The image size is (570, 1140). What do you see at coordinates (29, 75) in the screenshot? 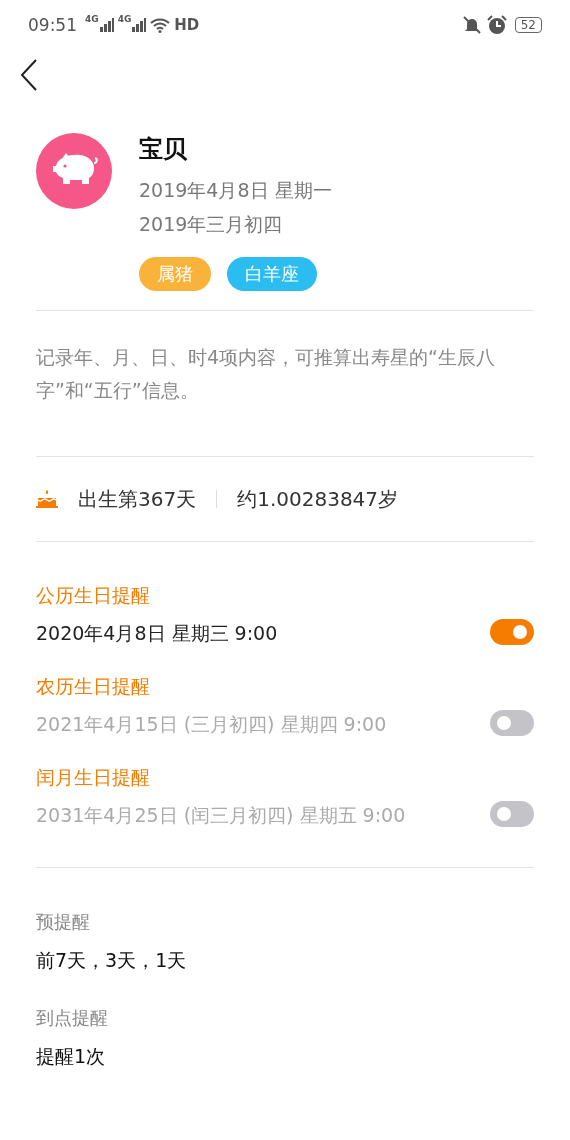
I see `back-icon` at bounding box center [29, 75].